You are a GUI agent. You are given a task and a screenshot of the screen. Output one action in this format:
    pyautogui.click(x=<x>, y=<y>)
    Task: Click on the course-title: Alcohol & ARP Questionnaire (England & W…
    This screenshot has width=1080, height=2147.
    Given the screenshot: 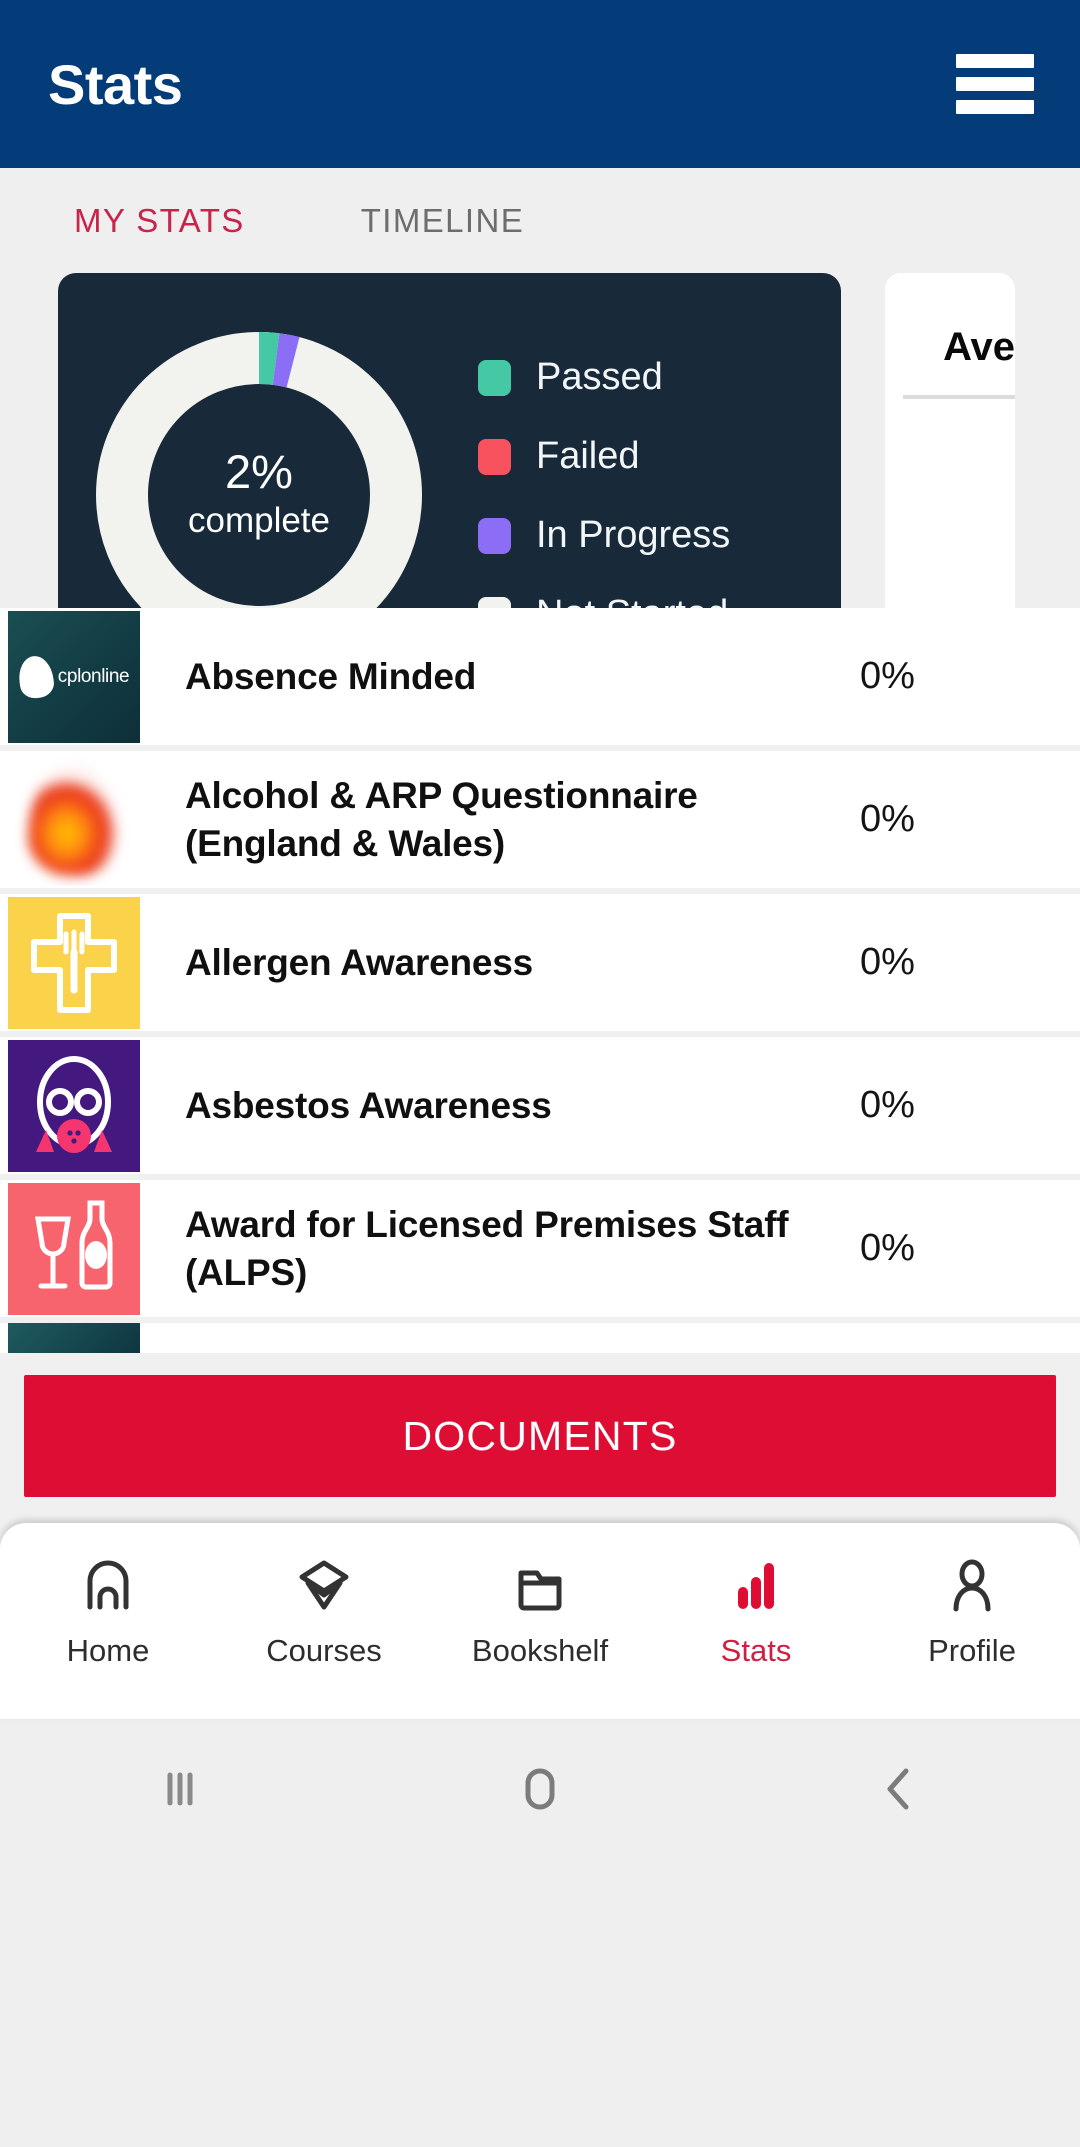 What is the action you would take?
    pyautogui.click(x=441, y=819)
    